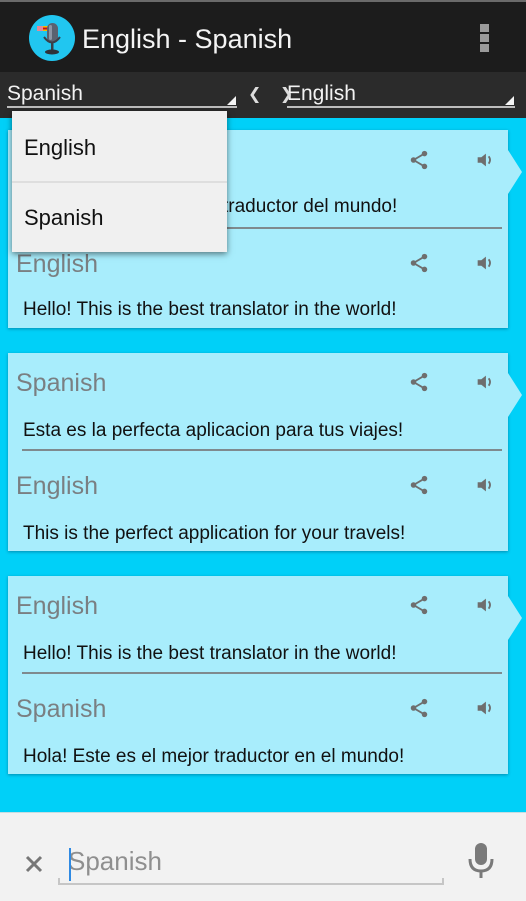  I want to click on dropdown-option-english: English, so click(119, 148).